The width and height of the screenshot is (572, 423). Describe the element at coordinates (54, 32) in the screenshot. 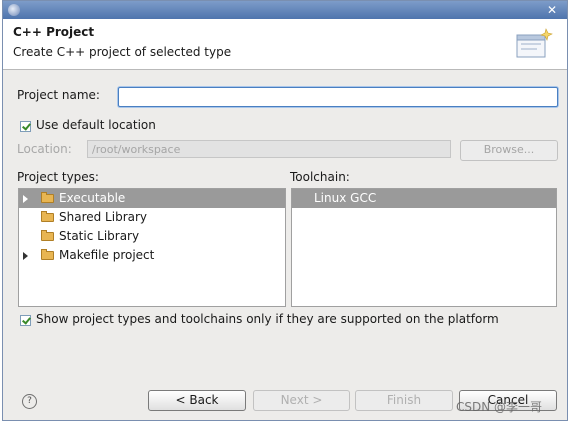

I see `page-title: C++ Project` at that location.